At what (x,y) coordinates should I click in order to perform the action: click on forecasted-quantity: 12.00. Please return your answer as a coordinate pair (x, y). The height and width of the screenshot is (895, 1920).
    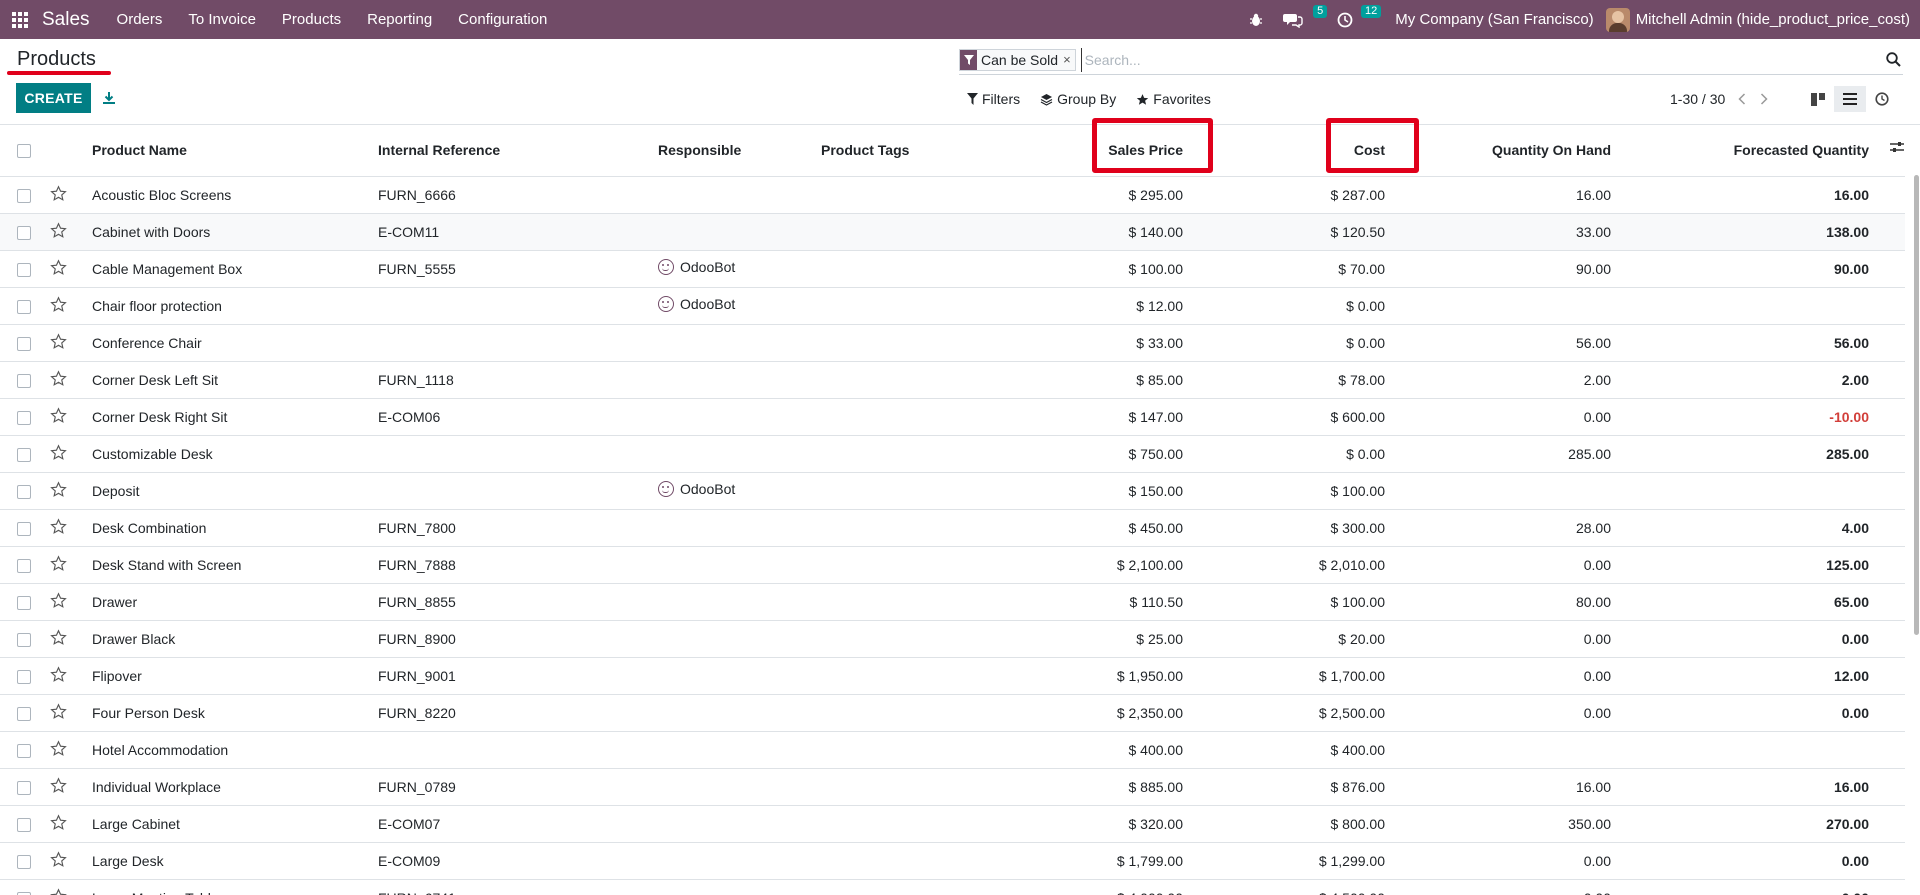
    Looking at the image, I should click on (1746, 676).